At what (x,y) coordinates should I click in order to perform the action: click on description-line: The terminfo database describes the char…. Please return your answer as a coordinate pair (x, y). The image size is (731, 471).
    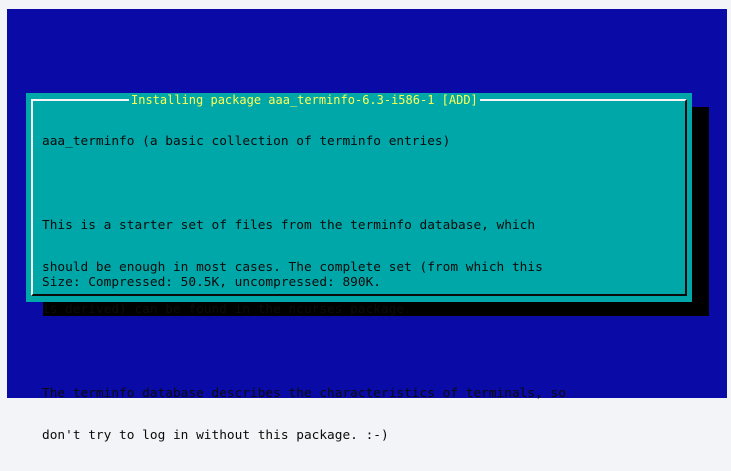
    Looking at the image, I should click on (304, 393).